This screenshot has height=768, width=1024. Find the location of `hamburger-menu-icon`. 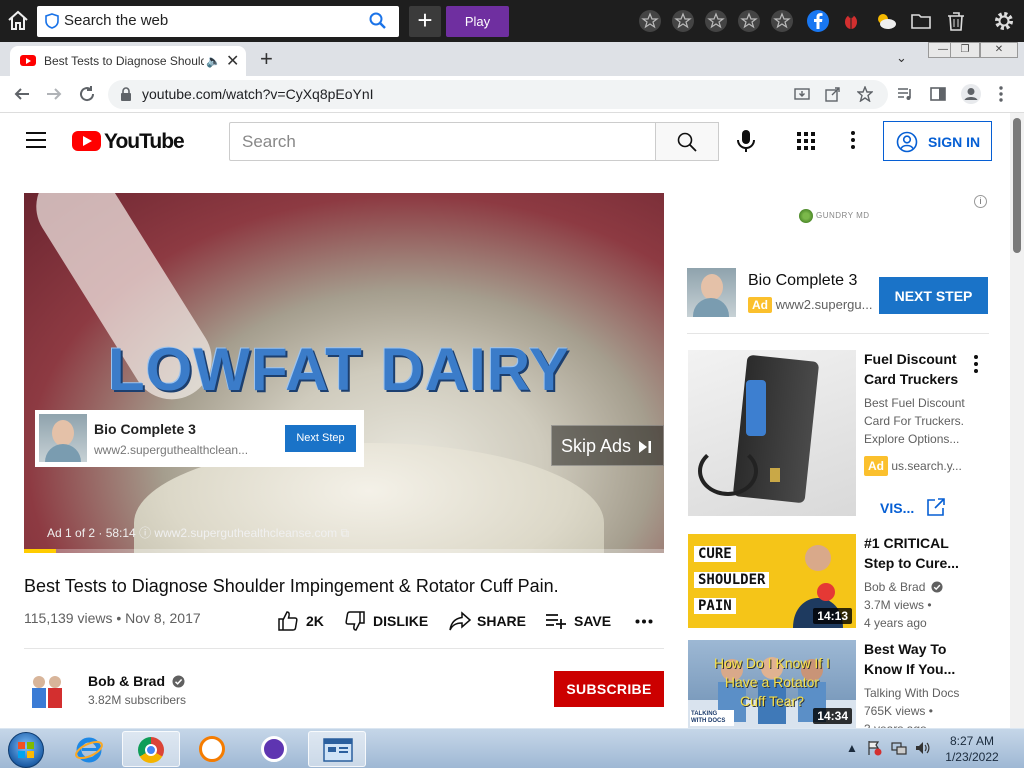

hamburger-menu-icon is located at coordinates (36, 140).